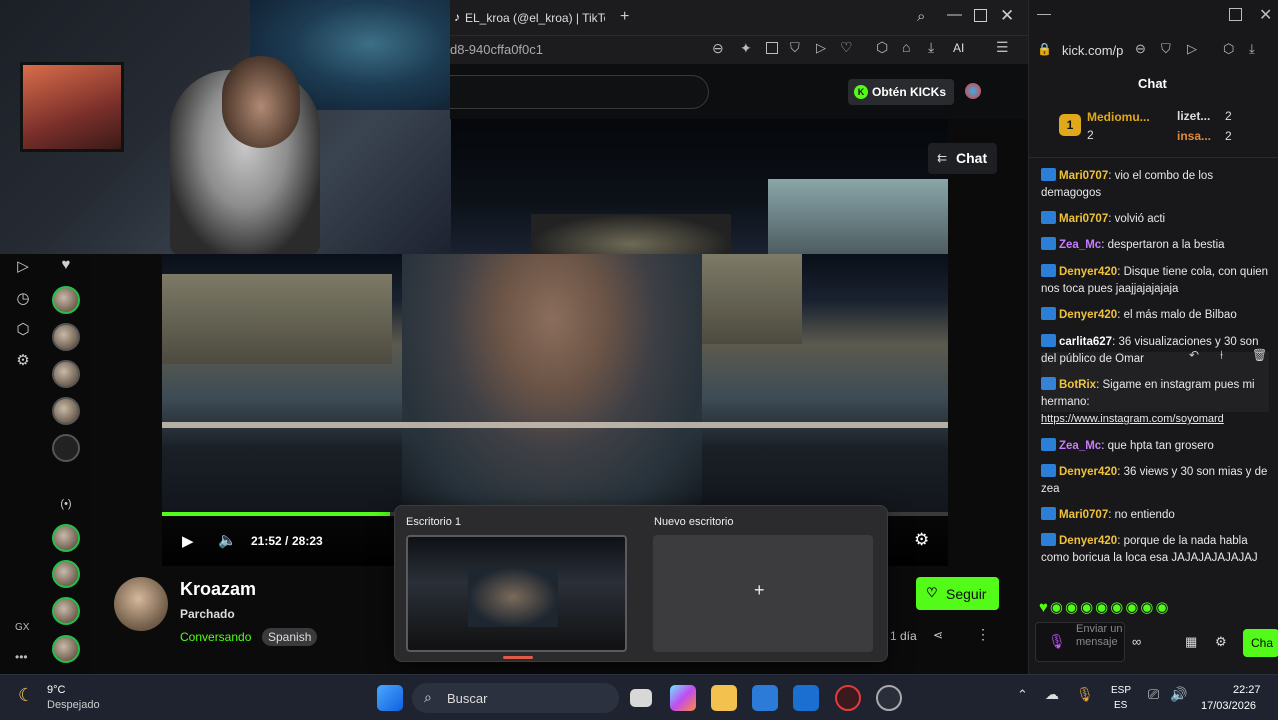 The height and width of the screenshot is (720, 1278). Describe the element at coordinates (66, 265) in the screenshot. I see `heart-fill-icon: ♥` at that location.